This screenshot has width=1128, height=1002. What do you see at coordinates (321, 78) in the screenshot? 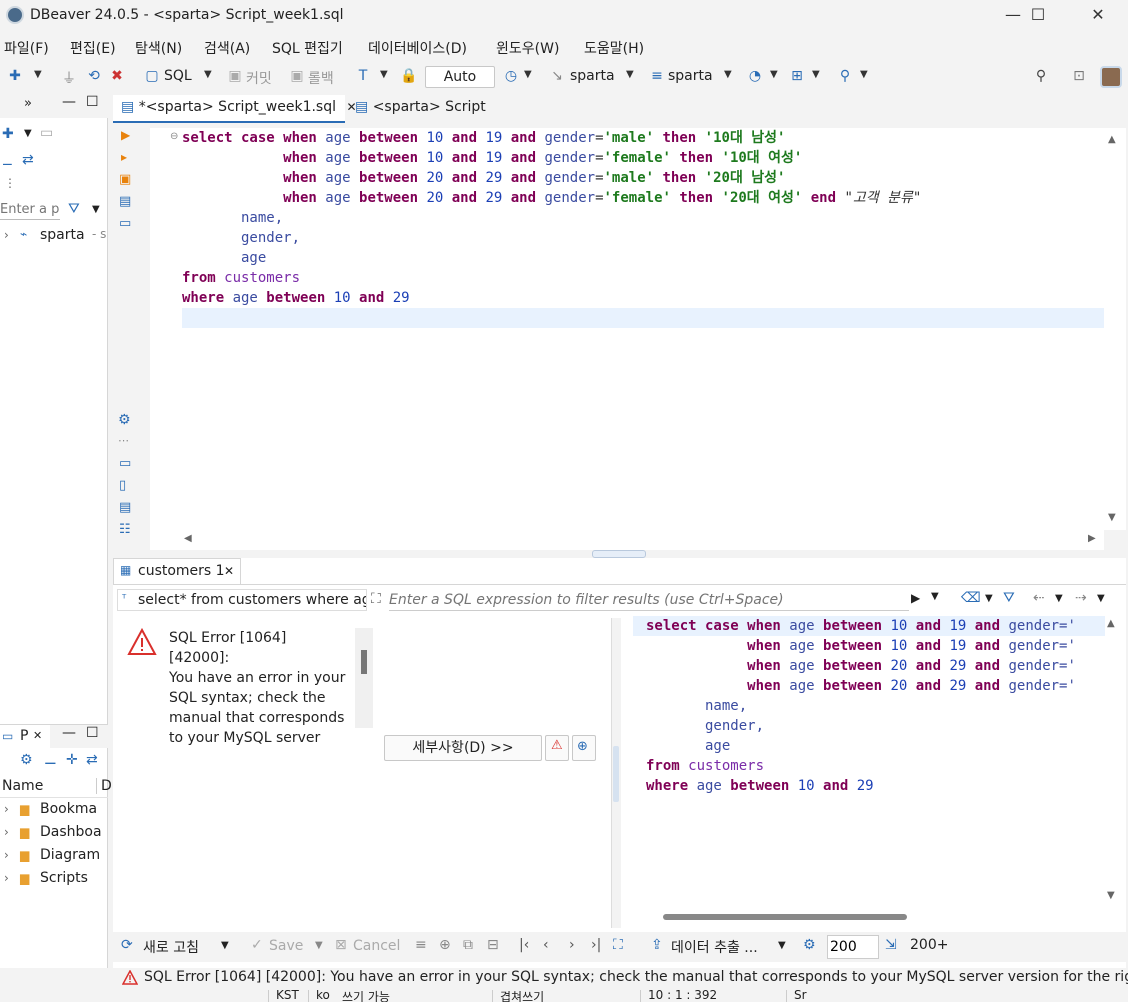
I see `rollback-button: 롤백` at bounding box center [321, 78].